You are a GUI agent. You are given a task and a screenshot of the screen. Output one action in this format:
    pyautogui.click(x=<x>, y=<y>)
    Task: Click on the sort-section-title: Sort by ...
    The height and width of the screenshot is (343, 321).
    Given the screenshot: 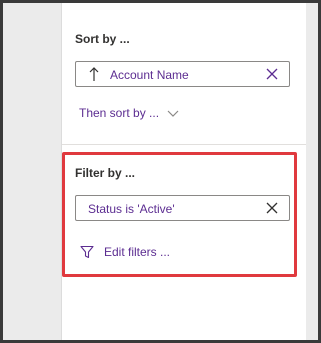 What is the action you would take?
    pyautogui.click(x=102, y=39)
    